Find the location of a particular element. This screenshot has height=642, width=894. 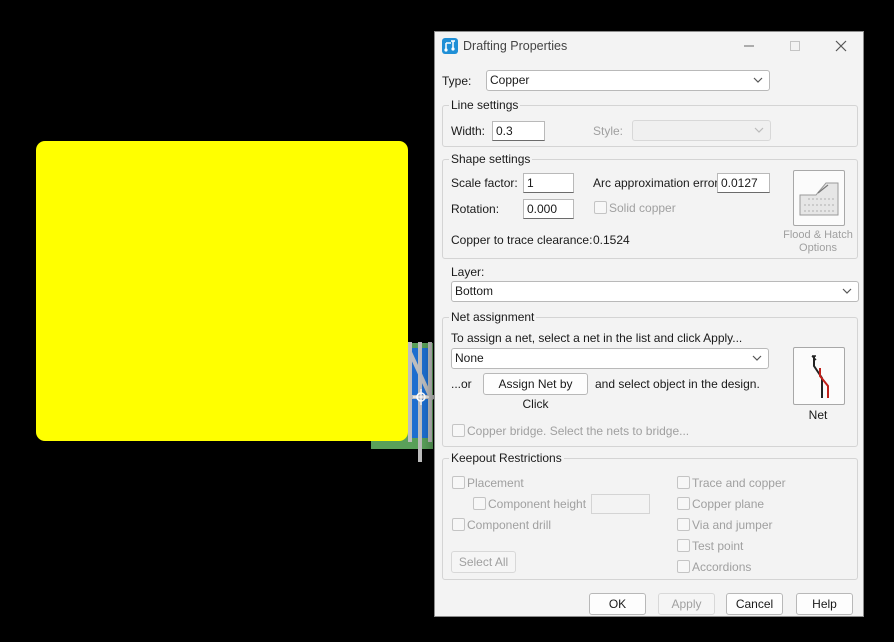

net-assignment-title: Net assignment is located at coordinates (493, 317).